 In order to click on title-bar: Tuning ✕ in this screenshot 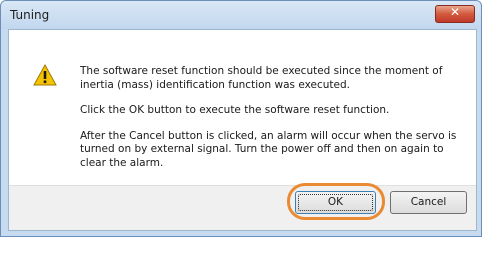, I will do `click(241, 15)`.